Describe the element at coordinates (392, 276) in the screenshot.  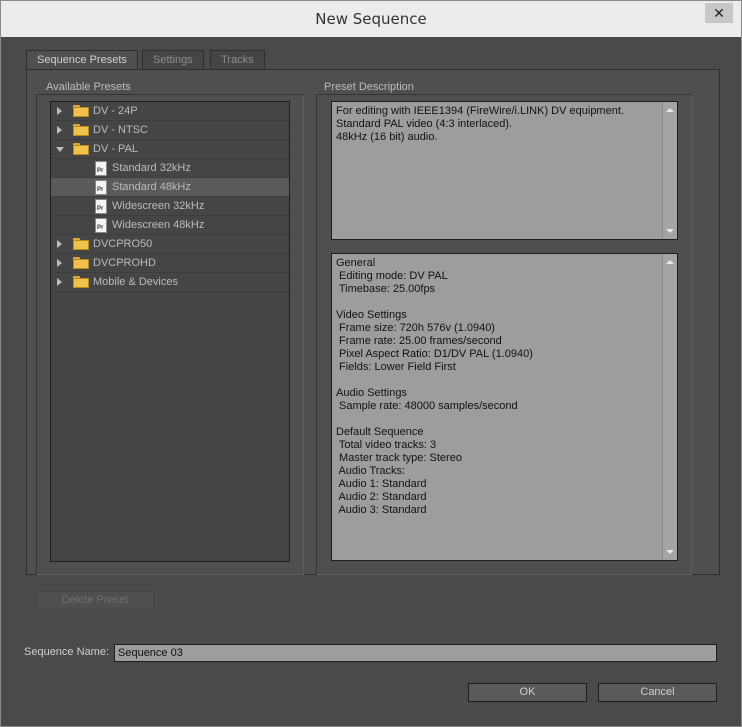
I see `detail-line: Editing mode: DV PAL` at that location.